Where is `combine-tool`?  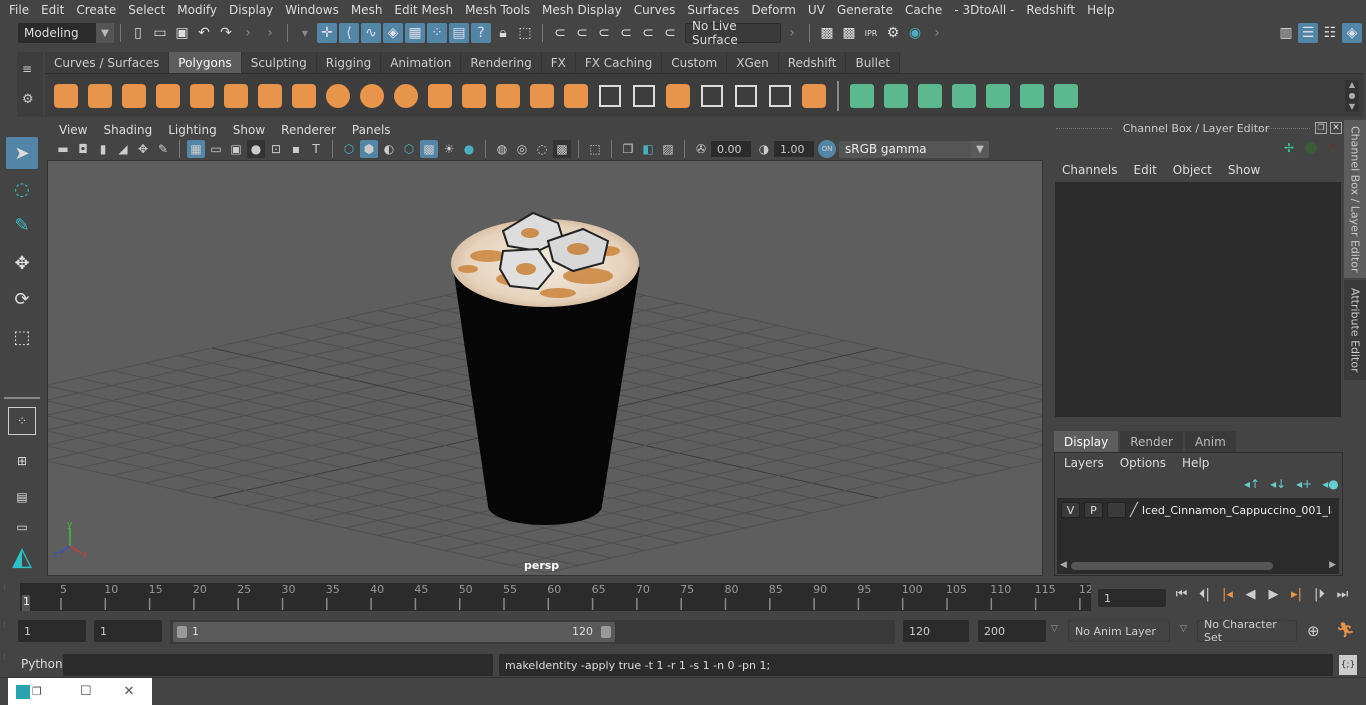
combine-tool is located at coordinates (338, 96).